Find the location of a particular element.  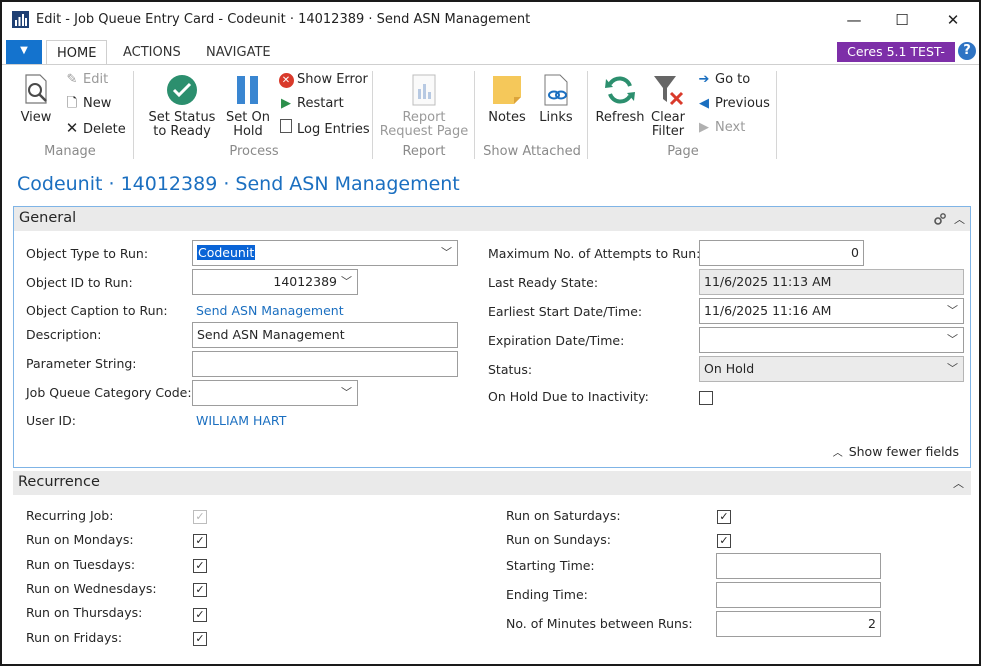

recurring-job-label: Recurring Job: is located at coordinates (70, 515).